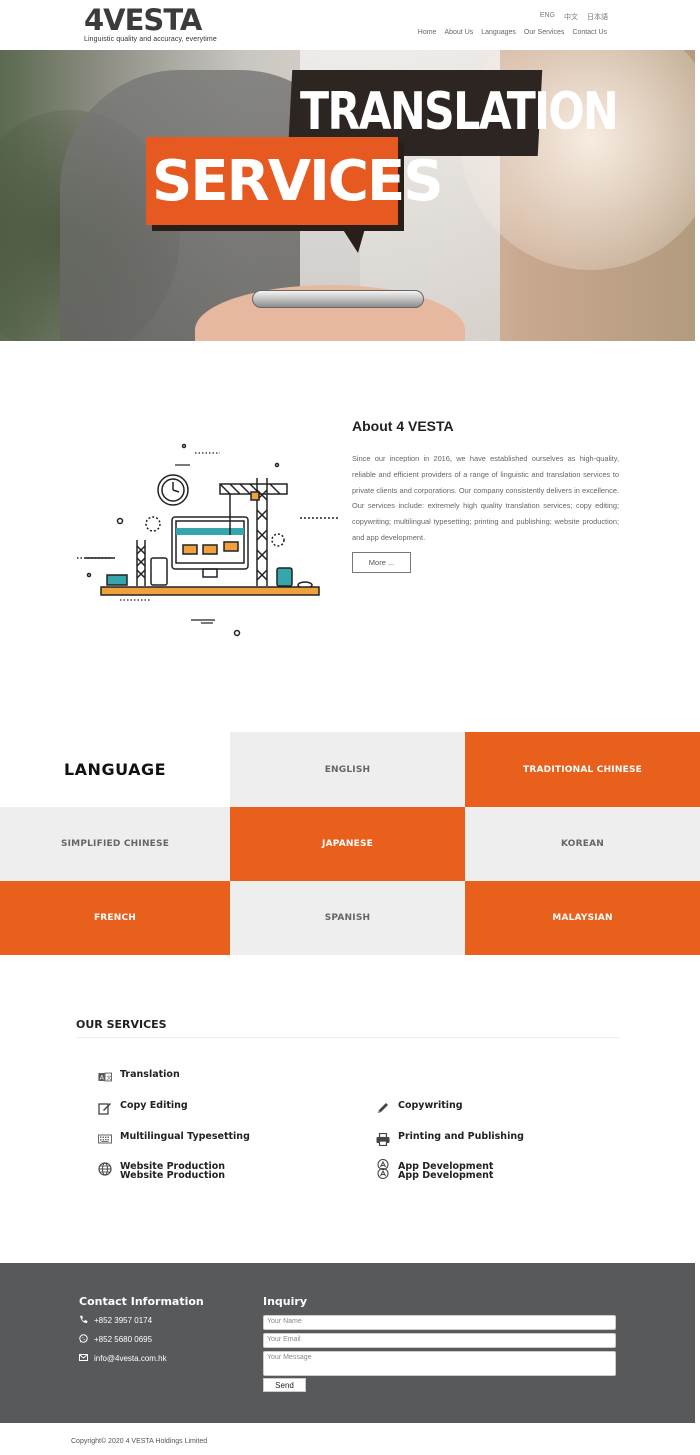 This screenshot has width=700, height=1455. Describe the element at coordinates (123, 1339) in the screenshot. I see `whatsapp-number: +852 5680 0695` at that location.